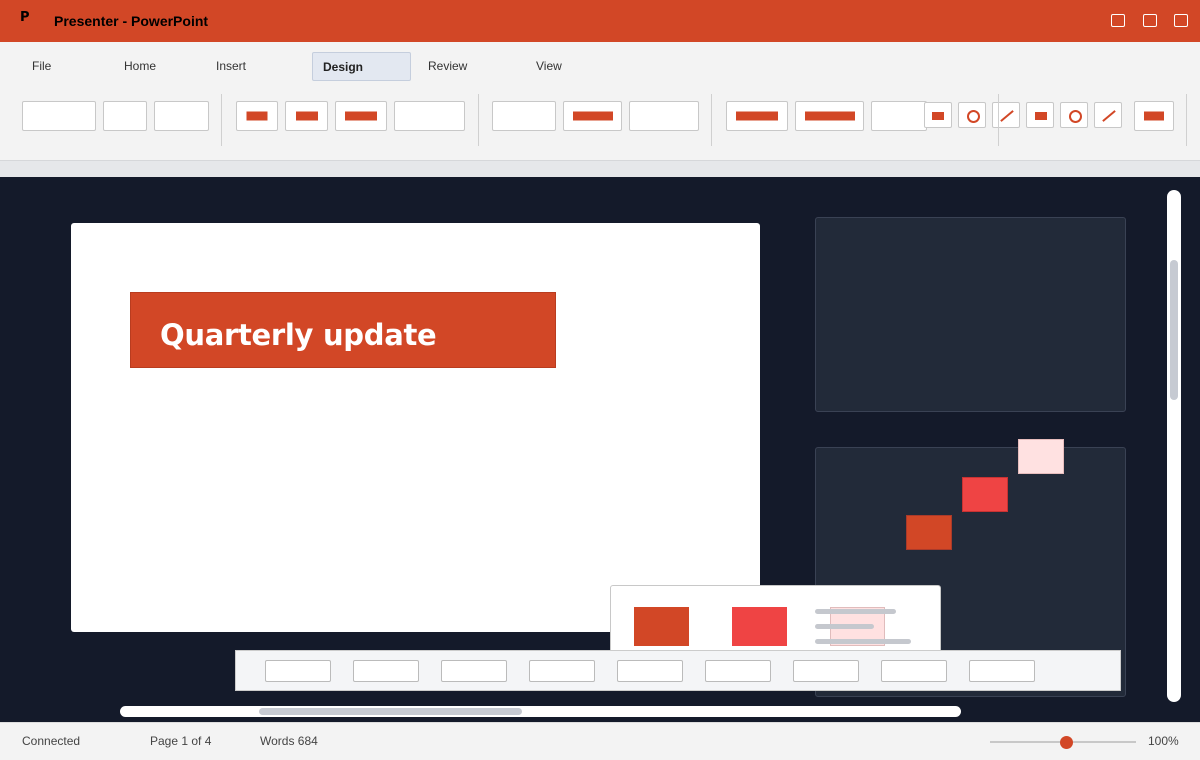  What do you see at coordinates (181, 741) in the screenshot?
I see `page-indicator: Page 1 of 4` at bounding box center [181, 741].